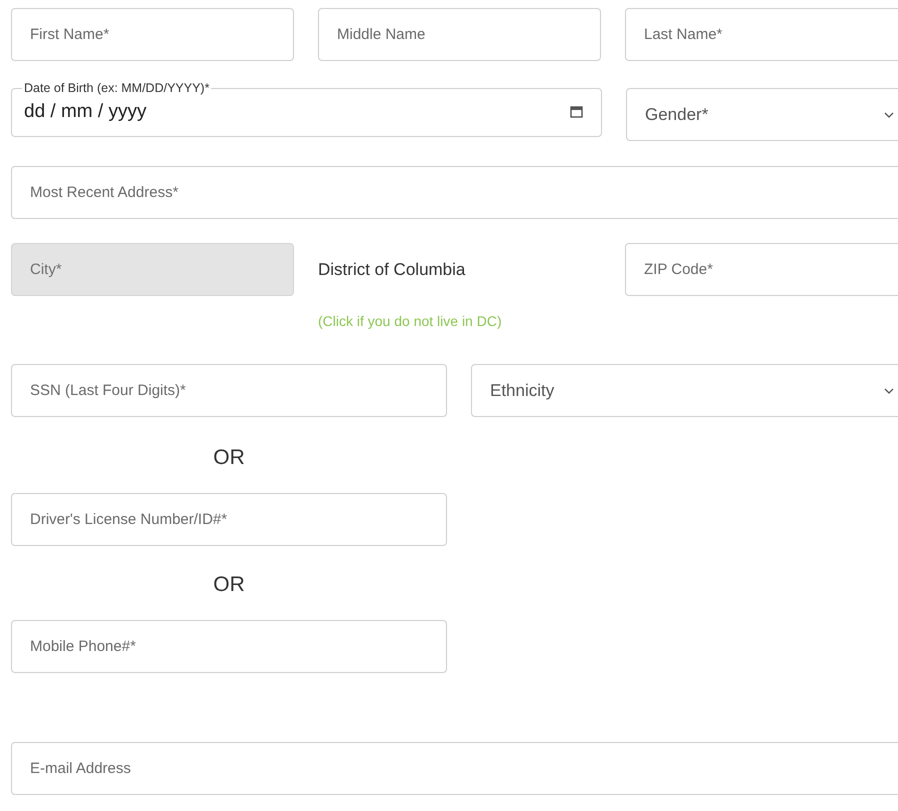 This screenshot has width=898, height=811. What do you see at coordinates (229, 390) in the screenshot?
I see `ssn-field: SSN (Last Four Digits)*` at bounding box center [229, 390].